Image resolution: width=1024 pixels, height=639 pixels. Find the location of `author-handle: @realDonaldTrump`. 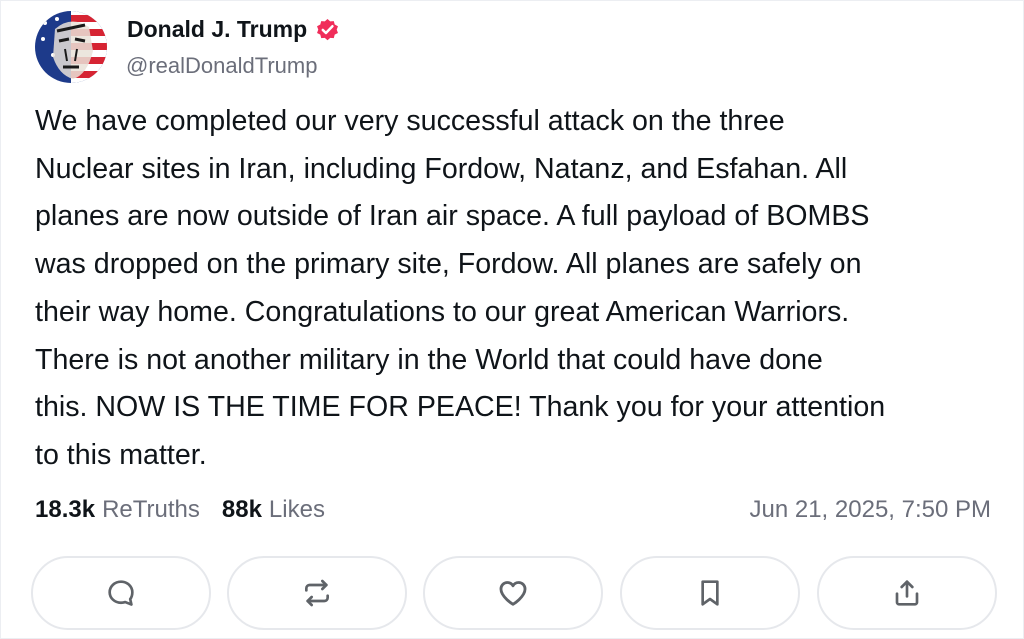

author-handle: @realDonaldTrump is located at coordinates (221, 66).